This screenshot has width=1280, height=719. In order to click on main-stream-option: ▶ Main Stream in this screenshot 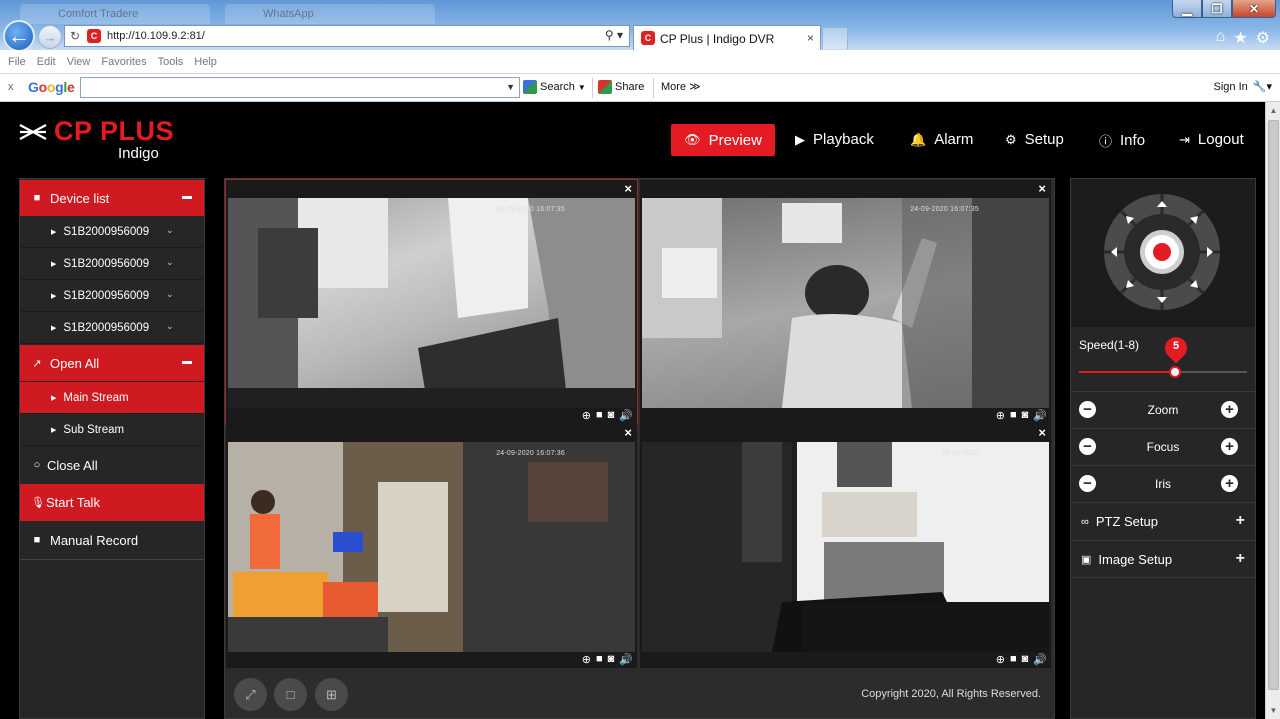, I will do `click(112, 398)`.